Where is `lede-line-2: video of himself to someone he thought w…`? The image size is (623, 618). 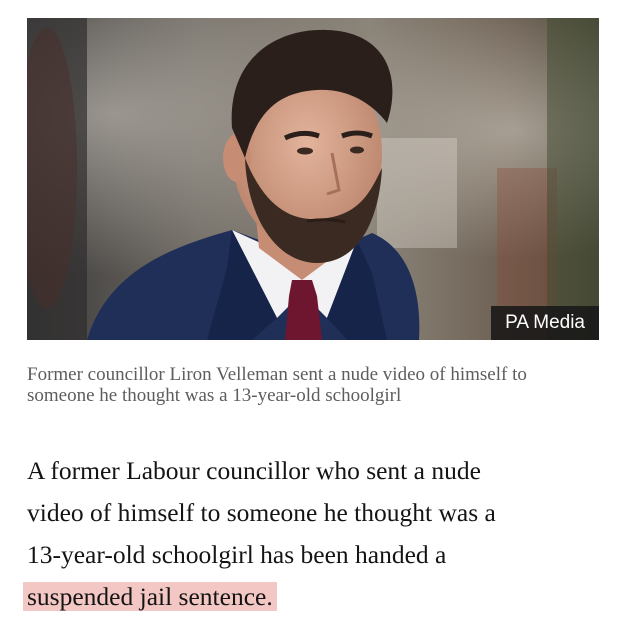 lede-line-2: video of himself to someone he thought w… is located at coordinates (261, 512).